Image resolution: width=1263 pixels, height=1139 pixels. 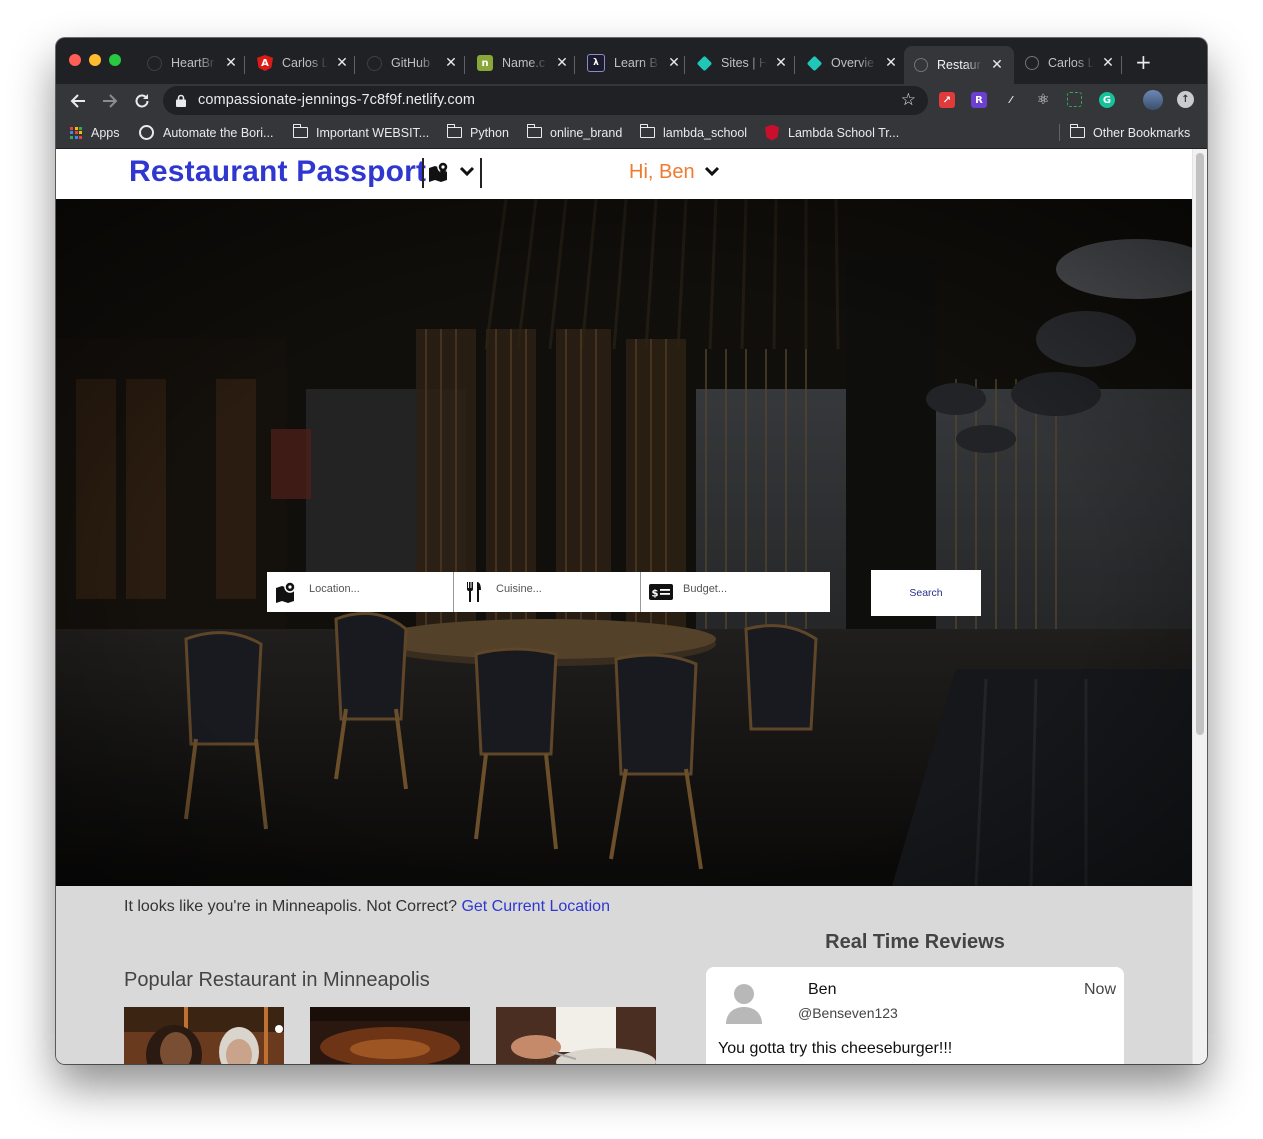 I want to click on reviewer-handle: @Benseven123, so click(x=848, y=1013).